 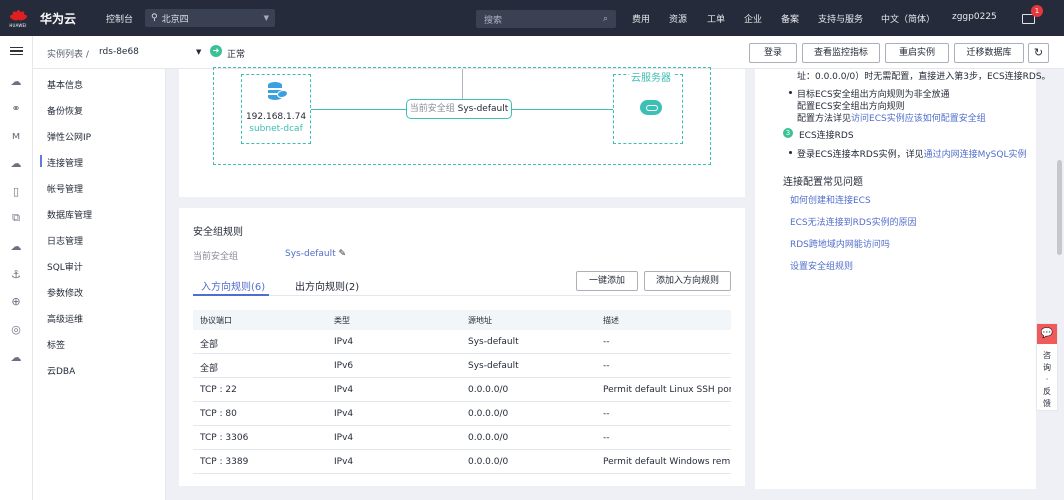 I want to click on sidebar-item-backup: 备份恢复, so click(x=65, y=110).